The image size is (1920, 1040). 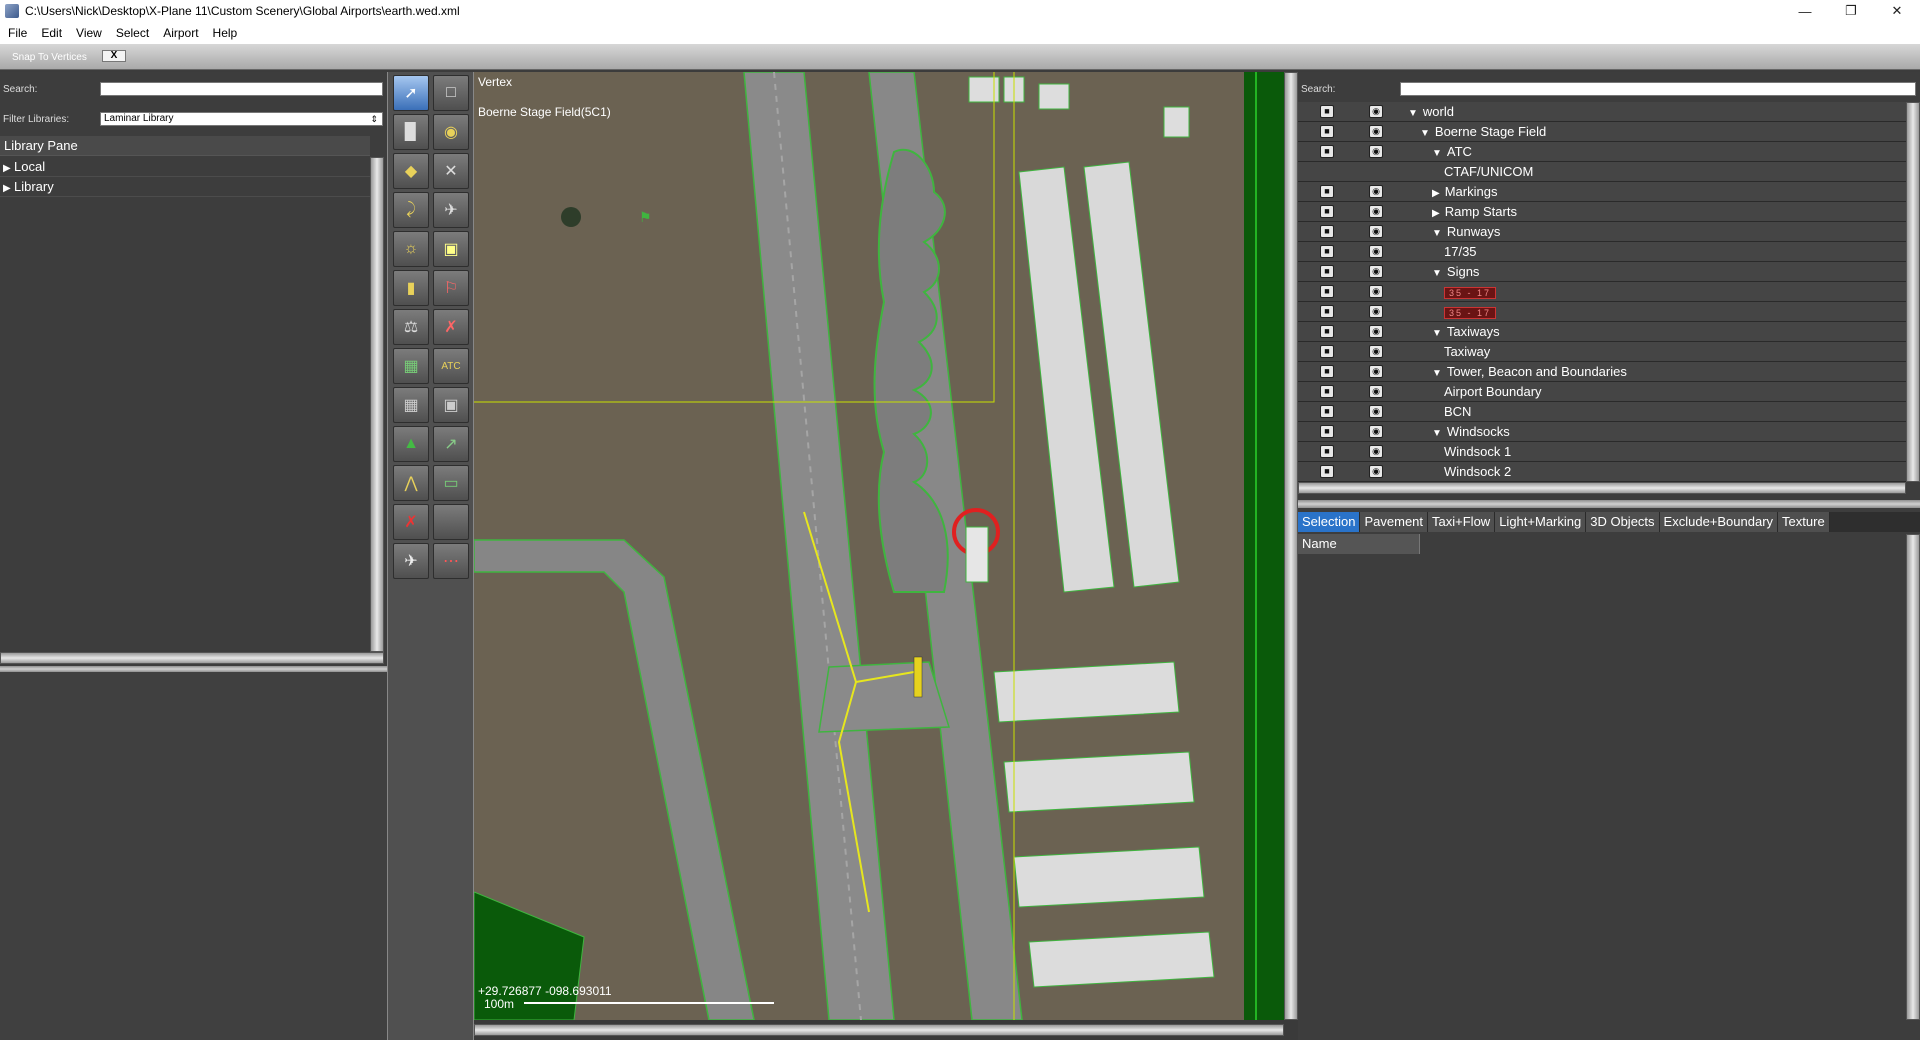 I want to click on tree-row: ■ ◉ ▼ Taxiways, so click(x=1602, y=332).